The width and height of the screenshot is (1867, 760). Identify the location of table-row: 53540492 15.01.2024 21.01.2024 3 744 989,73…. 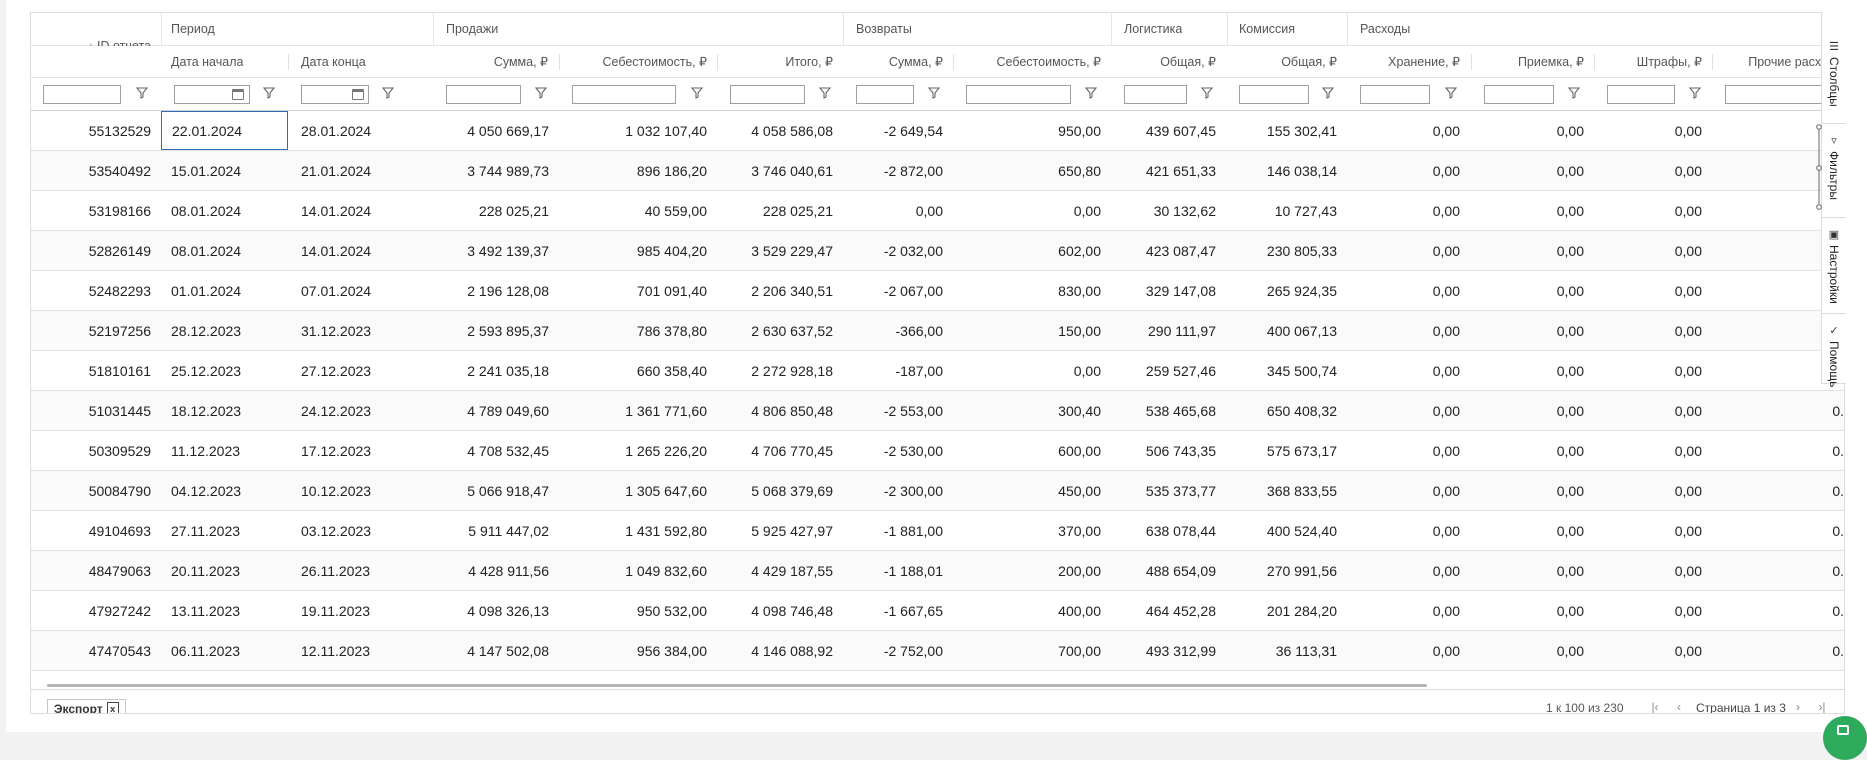
(937, 171).